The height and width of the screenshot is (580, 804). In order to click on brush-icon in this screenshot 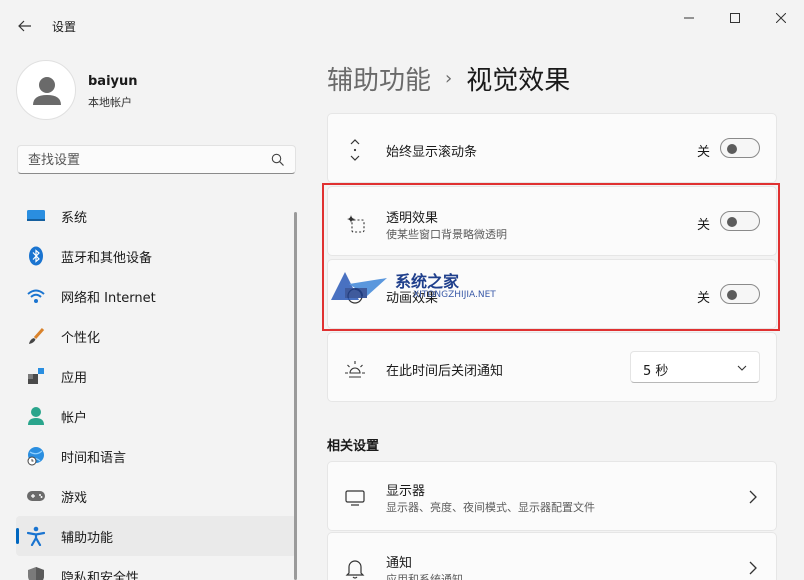, I will do `click(36, 336)`.